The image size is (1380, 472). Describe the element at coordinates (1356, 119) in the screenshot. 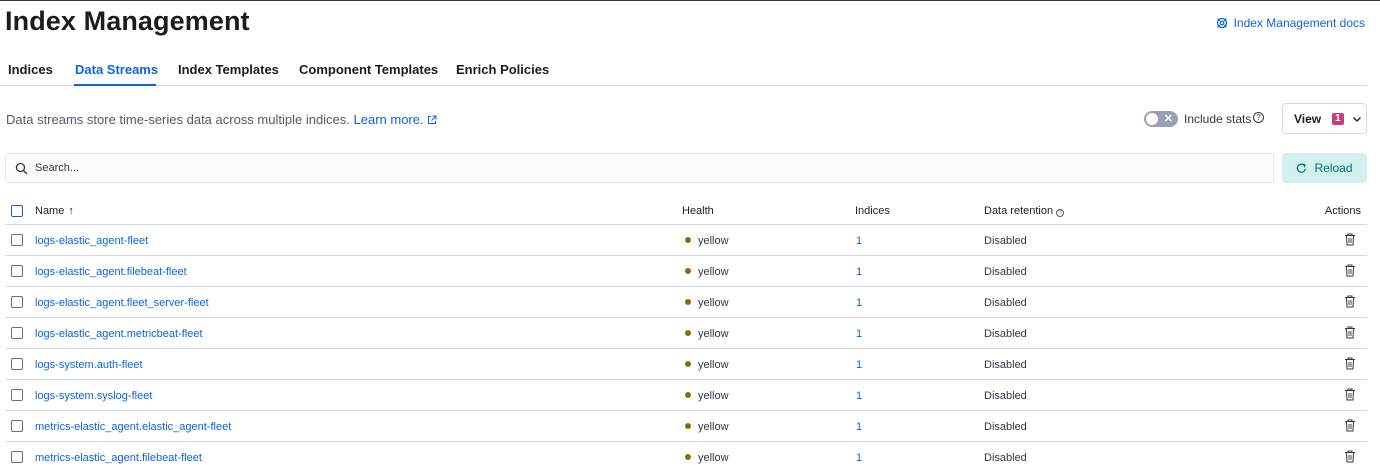

I see `chevron-down-icon` at that location.